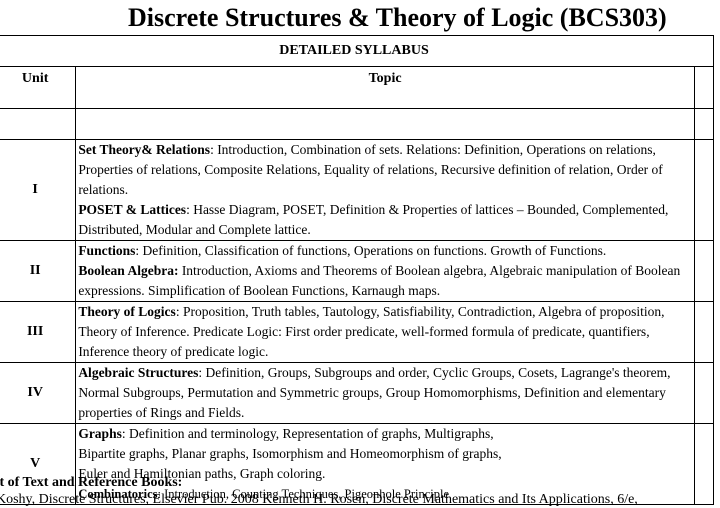  I want to click on unit-cell: III, so click(38, 332).